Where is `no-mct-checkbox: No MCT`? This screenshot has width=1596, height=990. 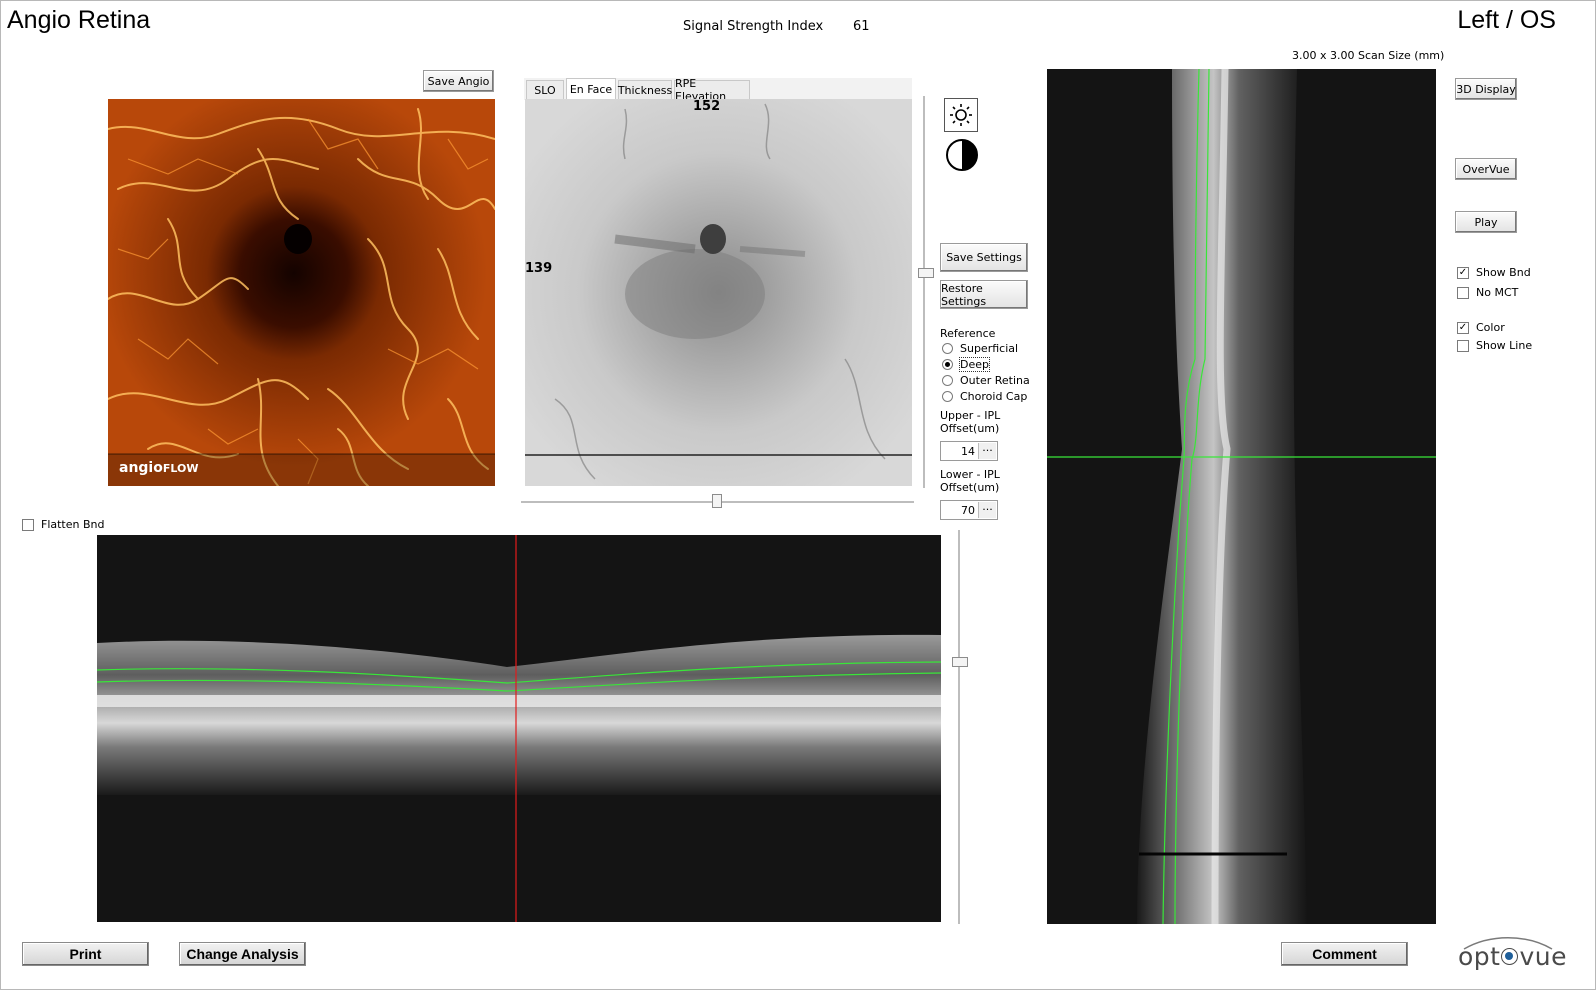 no-mct-checkbox: No MCT is located at coordinates (1487, 292).